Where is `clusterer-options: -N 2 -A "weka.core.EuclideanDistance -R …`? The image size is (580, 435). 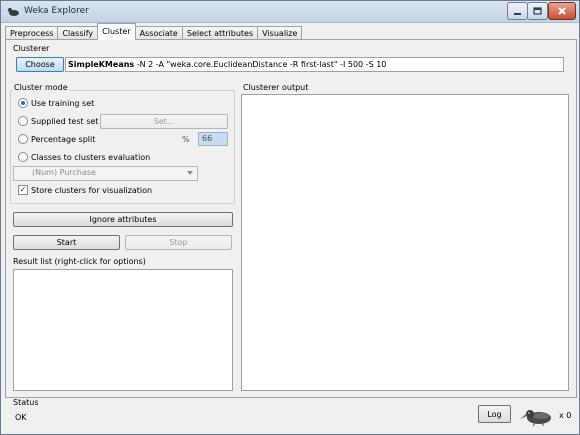
clusterer-options: -N 2 -A "weka.core.EuclideanDistance -R … is located at coordinates (260, 64).